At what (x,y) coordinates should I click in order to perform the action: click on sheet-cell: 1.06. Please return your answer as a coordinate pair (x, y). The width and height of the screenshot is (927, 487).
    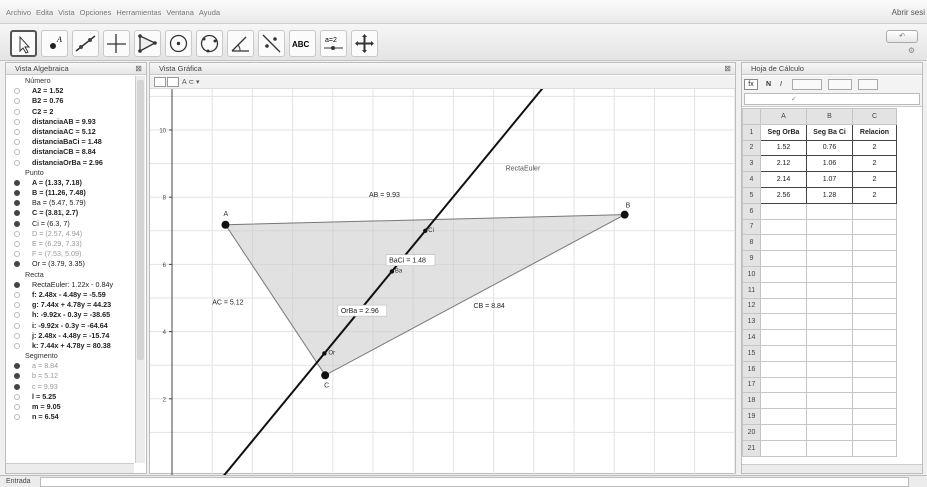
    Looking at the image, I should click on (829, 164).